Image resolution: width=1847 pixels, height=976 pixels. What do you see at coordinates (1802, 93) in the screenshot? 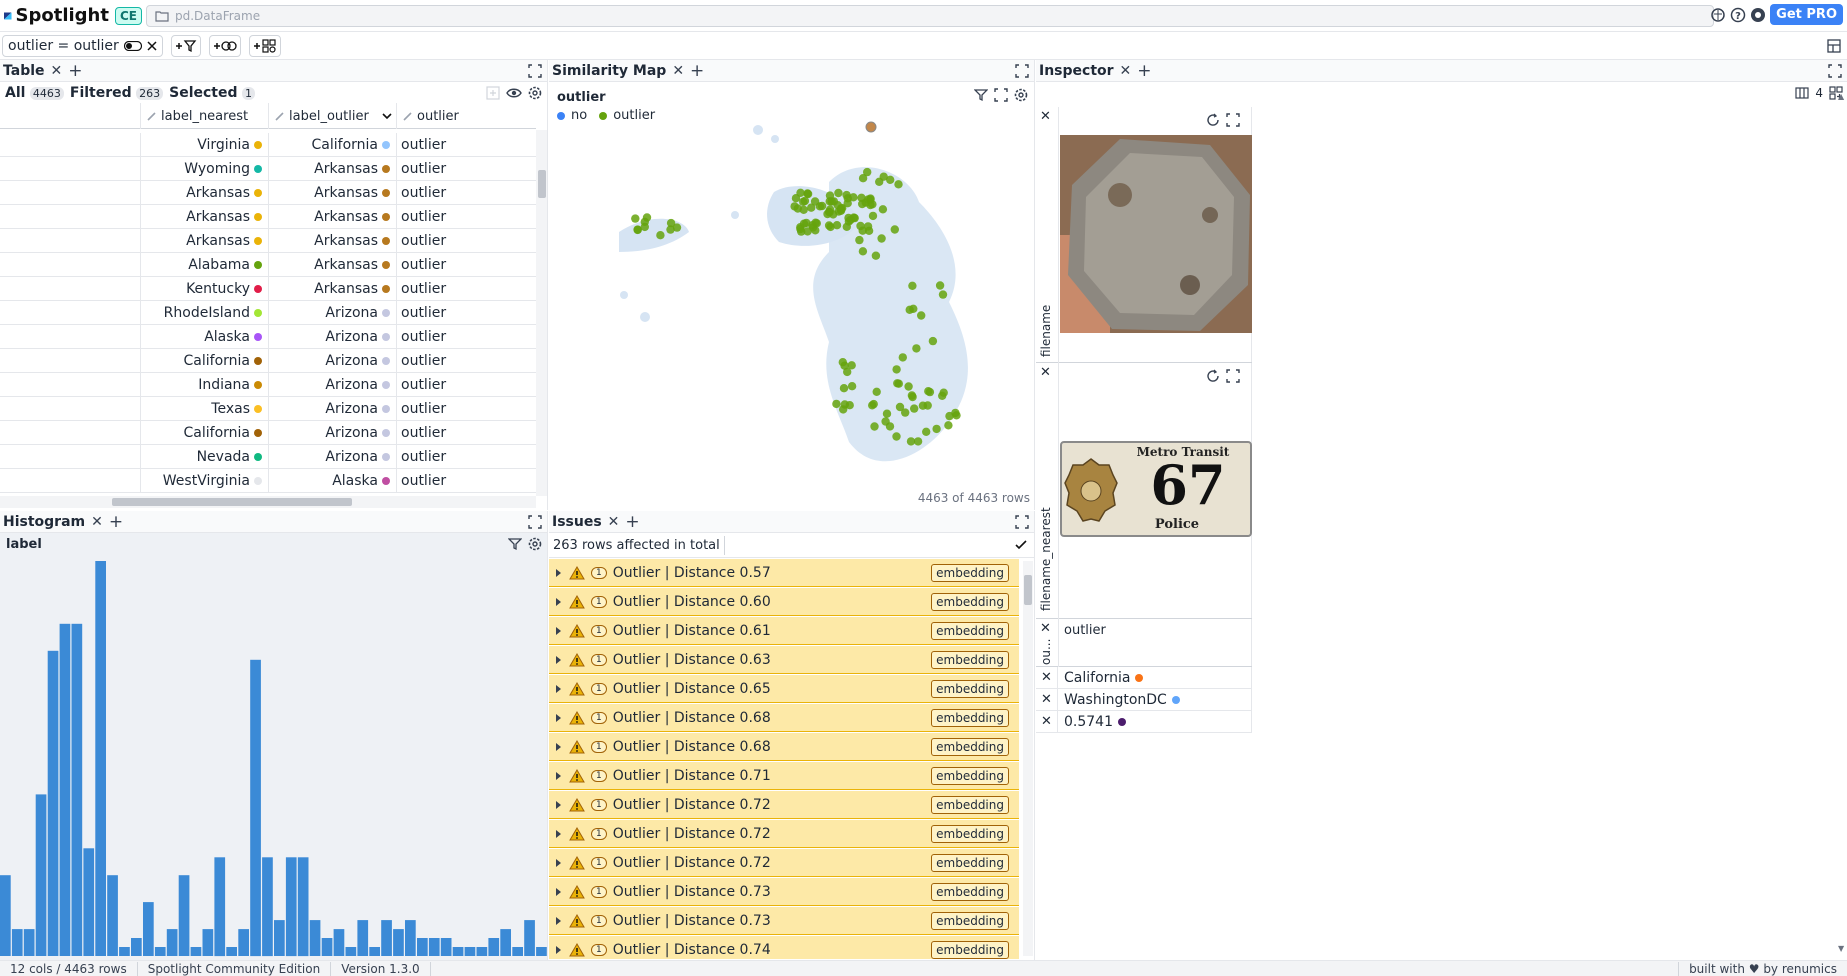
I see `columns-icon` at bounding box center [1802, 93].